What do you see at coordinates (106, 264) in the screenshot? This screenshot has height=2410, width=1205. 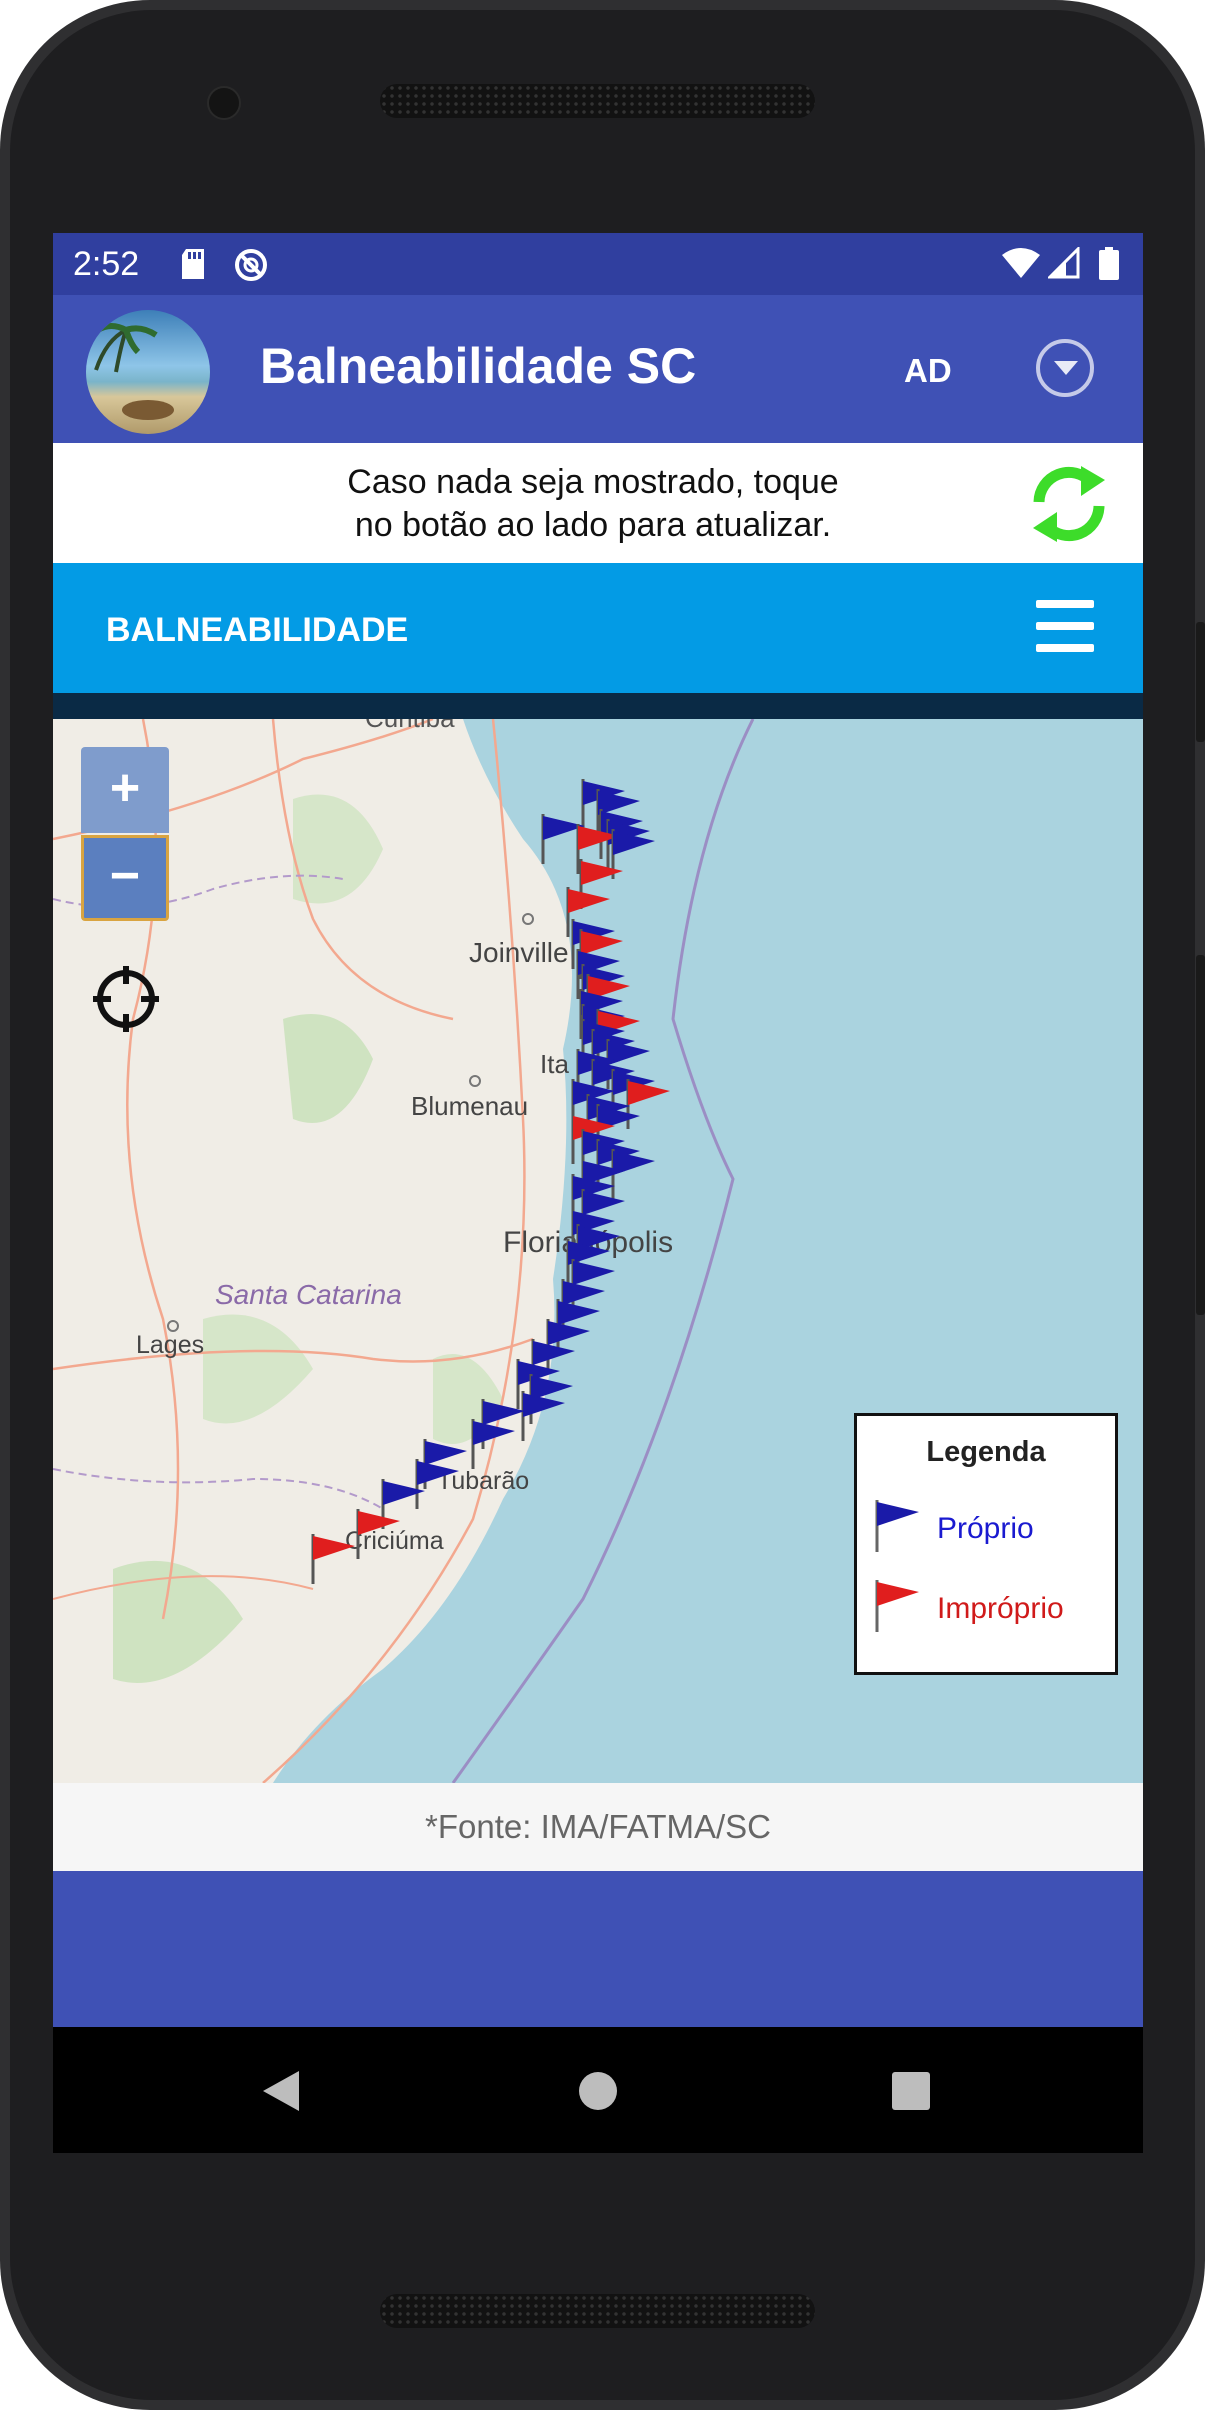 I see `status-time: 2:52` at bounding box center [106, 264].